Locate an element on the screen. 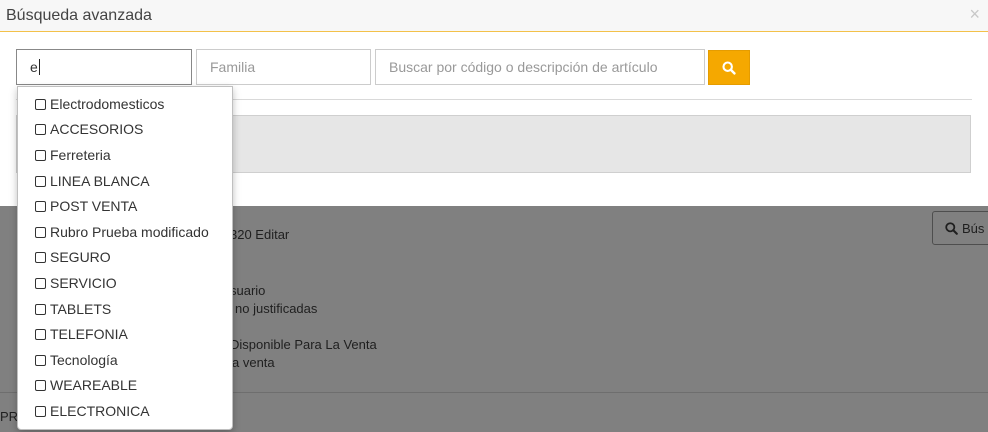 The height and width of the screenshot is (432, 988). bg-editar-text: 320 Editar is located at coordinates (260, 234).